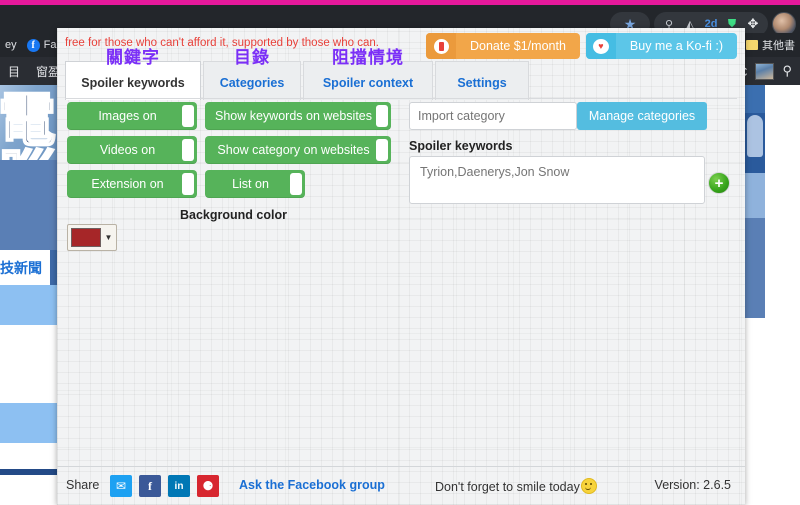 This screenshot has height=505, width=800. Describe the element at coordinates (14, 71) in the screenshot. I see `nav-item-0: 目` at that location.